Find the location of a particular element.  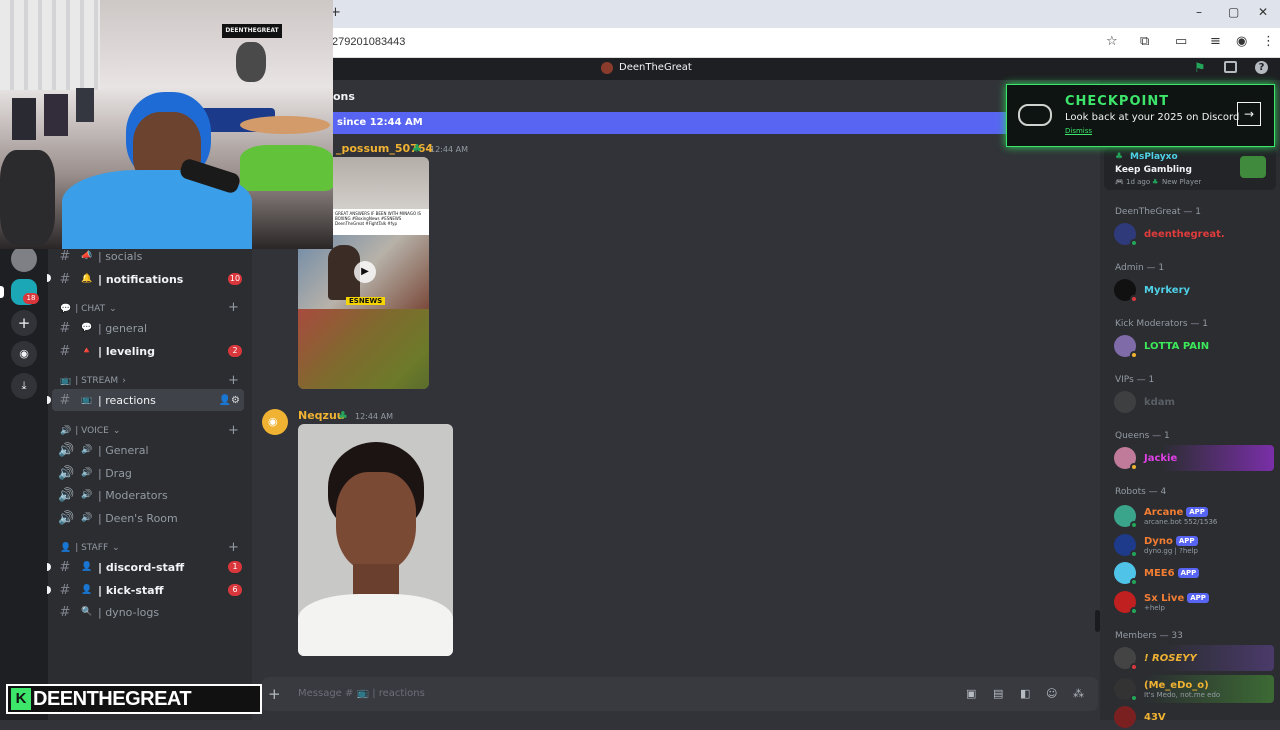

checkpoint-title: CHECKPOINT is located at coordinates (1117, 101).